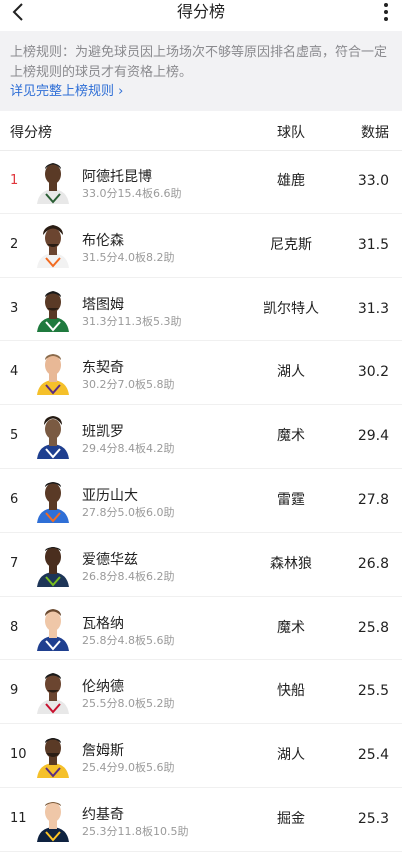  What do you see at coordinates (18, 818) in the screenshot?
I see `player-rank: 11` at bounding box center [18, 818].